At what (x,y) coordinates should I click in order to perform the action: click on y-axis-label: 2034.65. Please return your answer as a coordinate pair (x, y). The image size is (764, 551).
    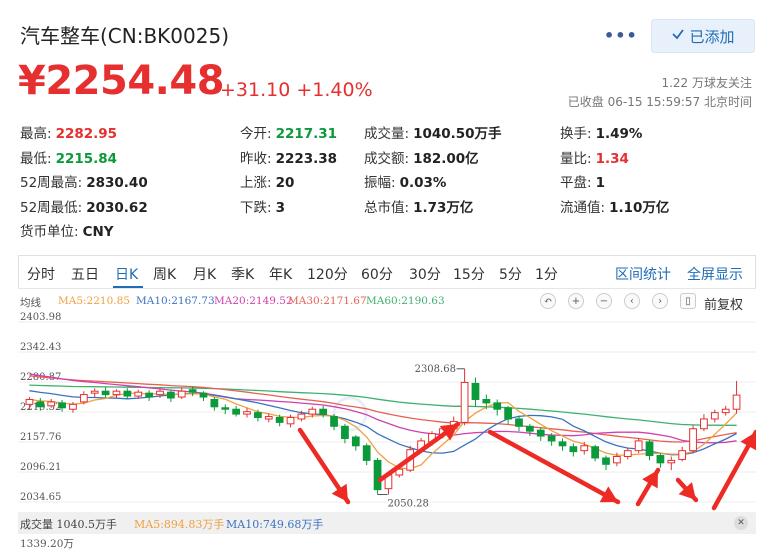
    Looking at the image, I should click on (40, 497).